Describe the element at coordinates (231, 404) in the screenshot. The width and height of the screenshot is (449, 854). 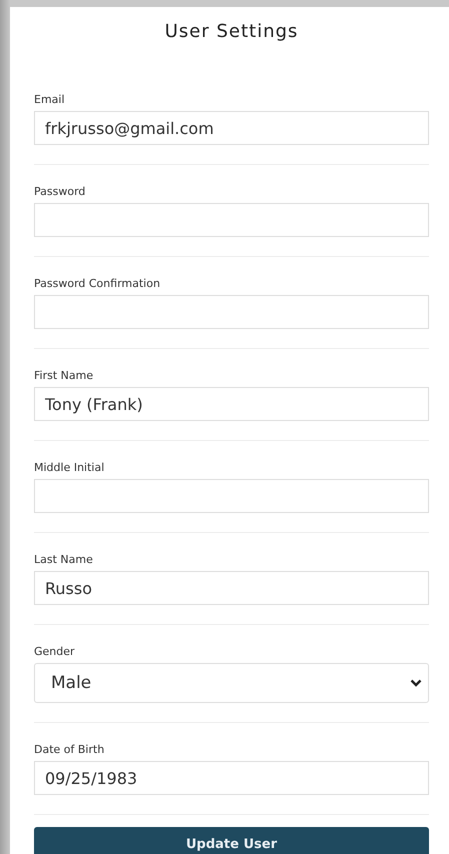
I see `input-field: Tony (Frank)` at that location.